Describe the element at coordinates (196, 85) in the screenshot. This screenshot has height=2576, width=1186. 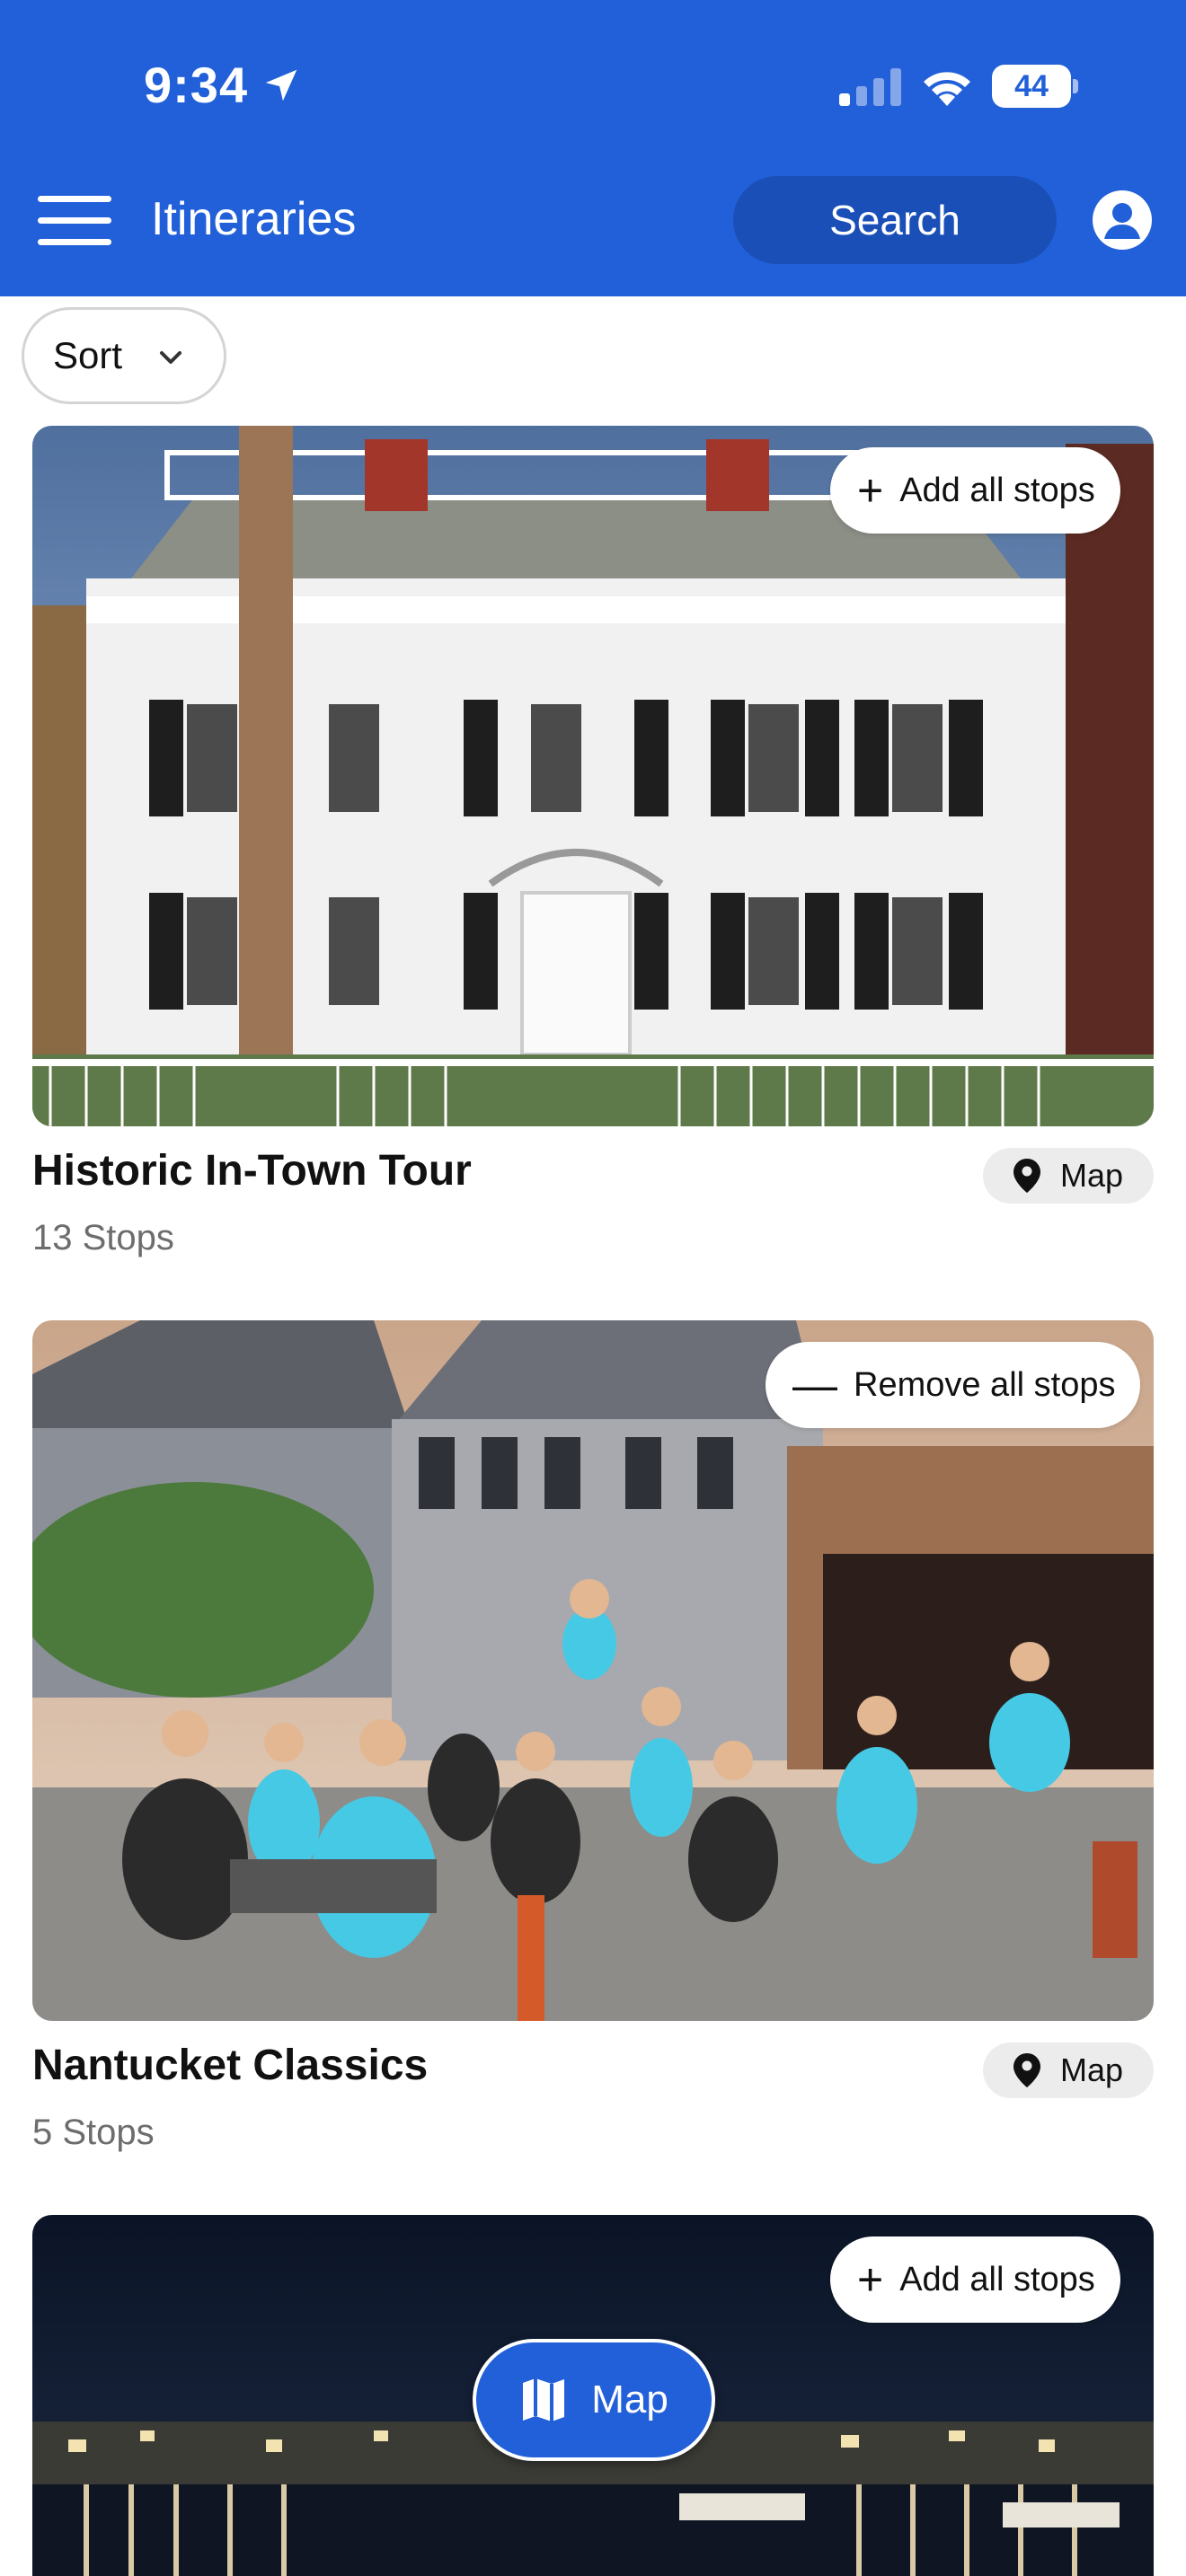
I see `status-time: 9:34` at that location.